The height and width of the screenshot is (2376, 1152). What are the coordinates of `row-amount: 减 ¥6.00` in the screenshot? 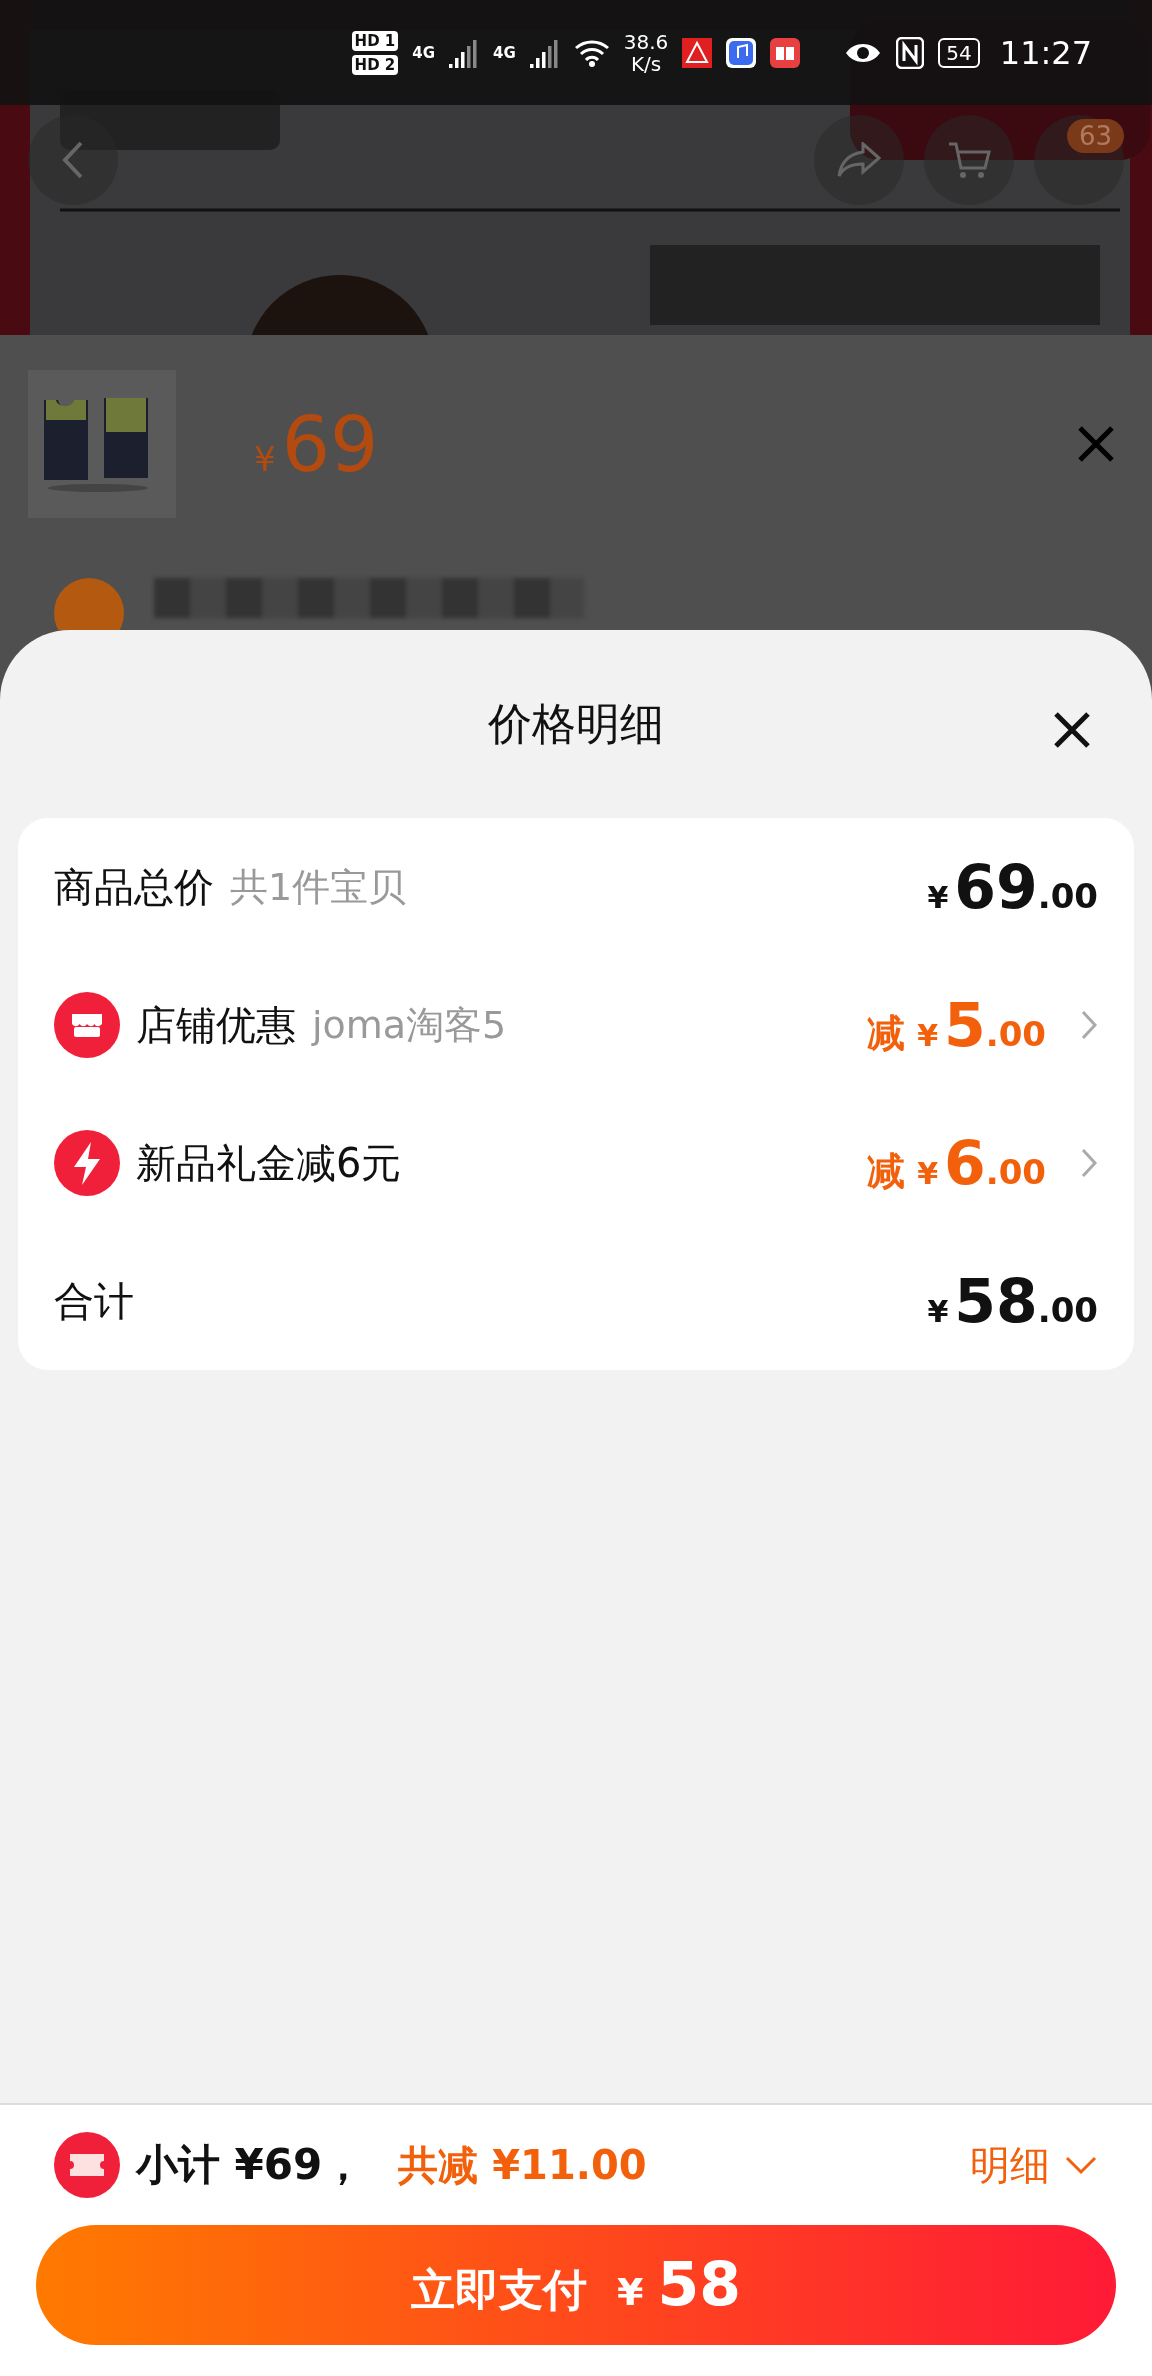 It's located at (956, 1163).